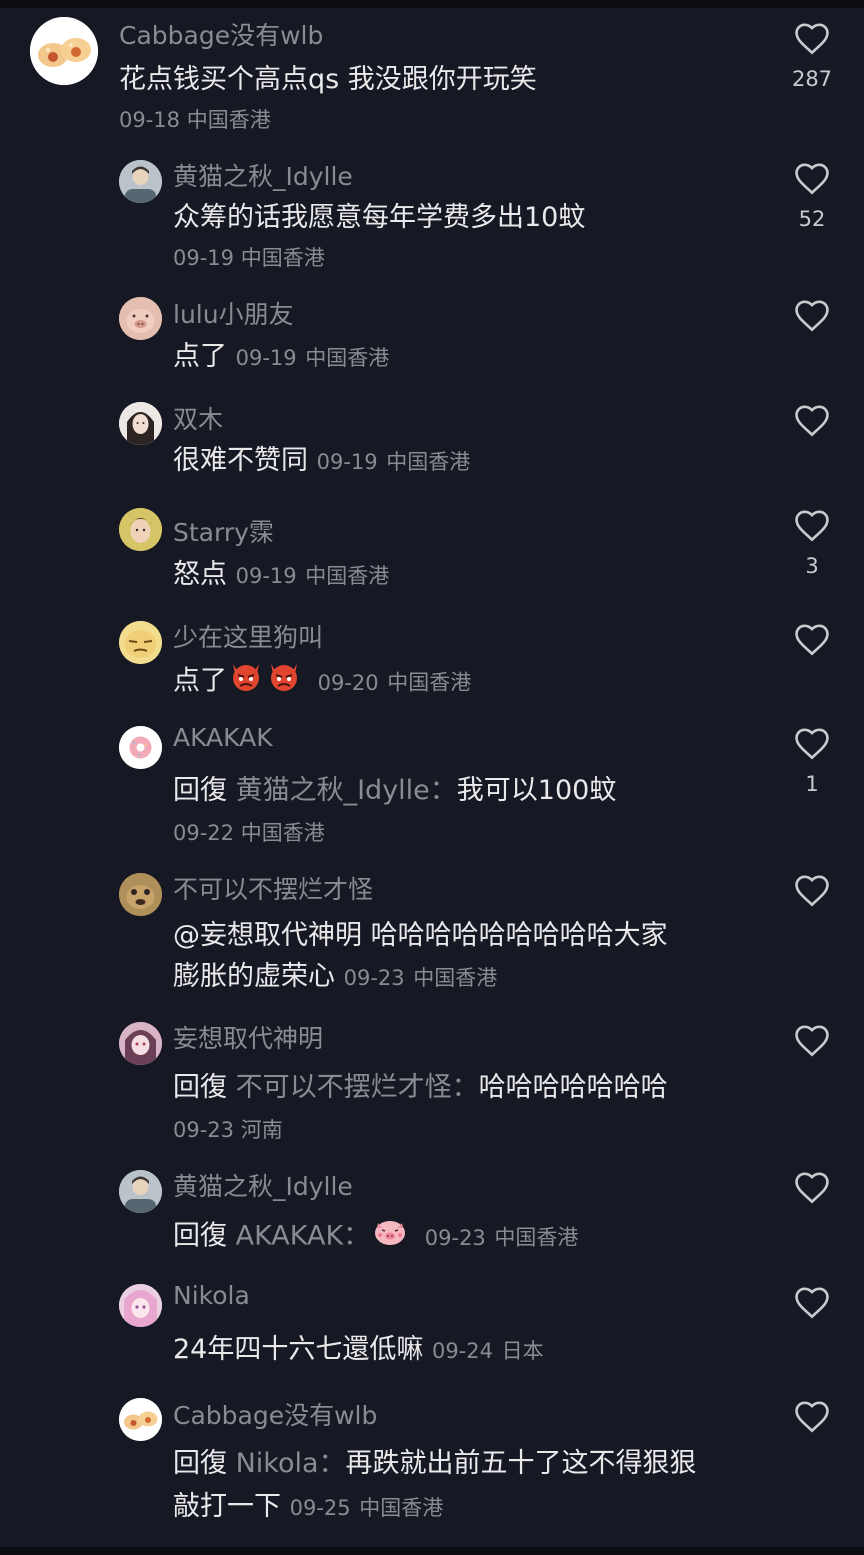  Describe the element at coordinates (150, 120) in the screenshot. I see `comment-date: 09-18` at that location.